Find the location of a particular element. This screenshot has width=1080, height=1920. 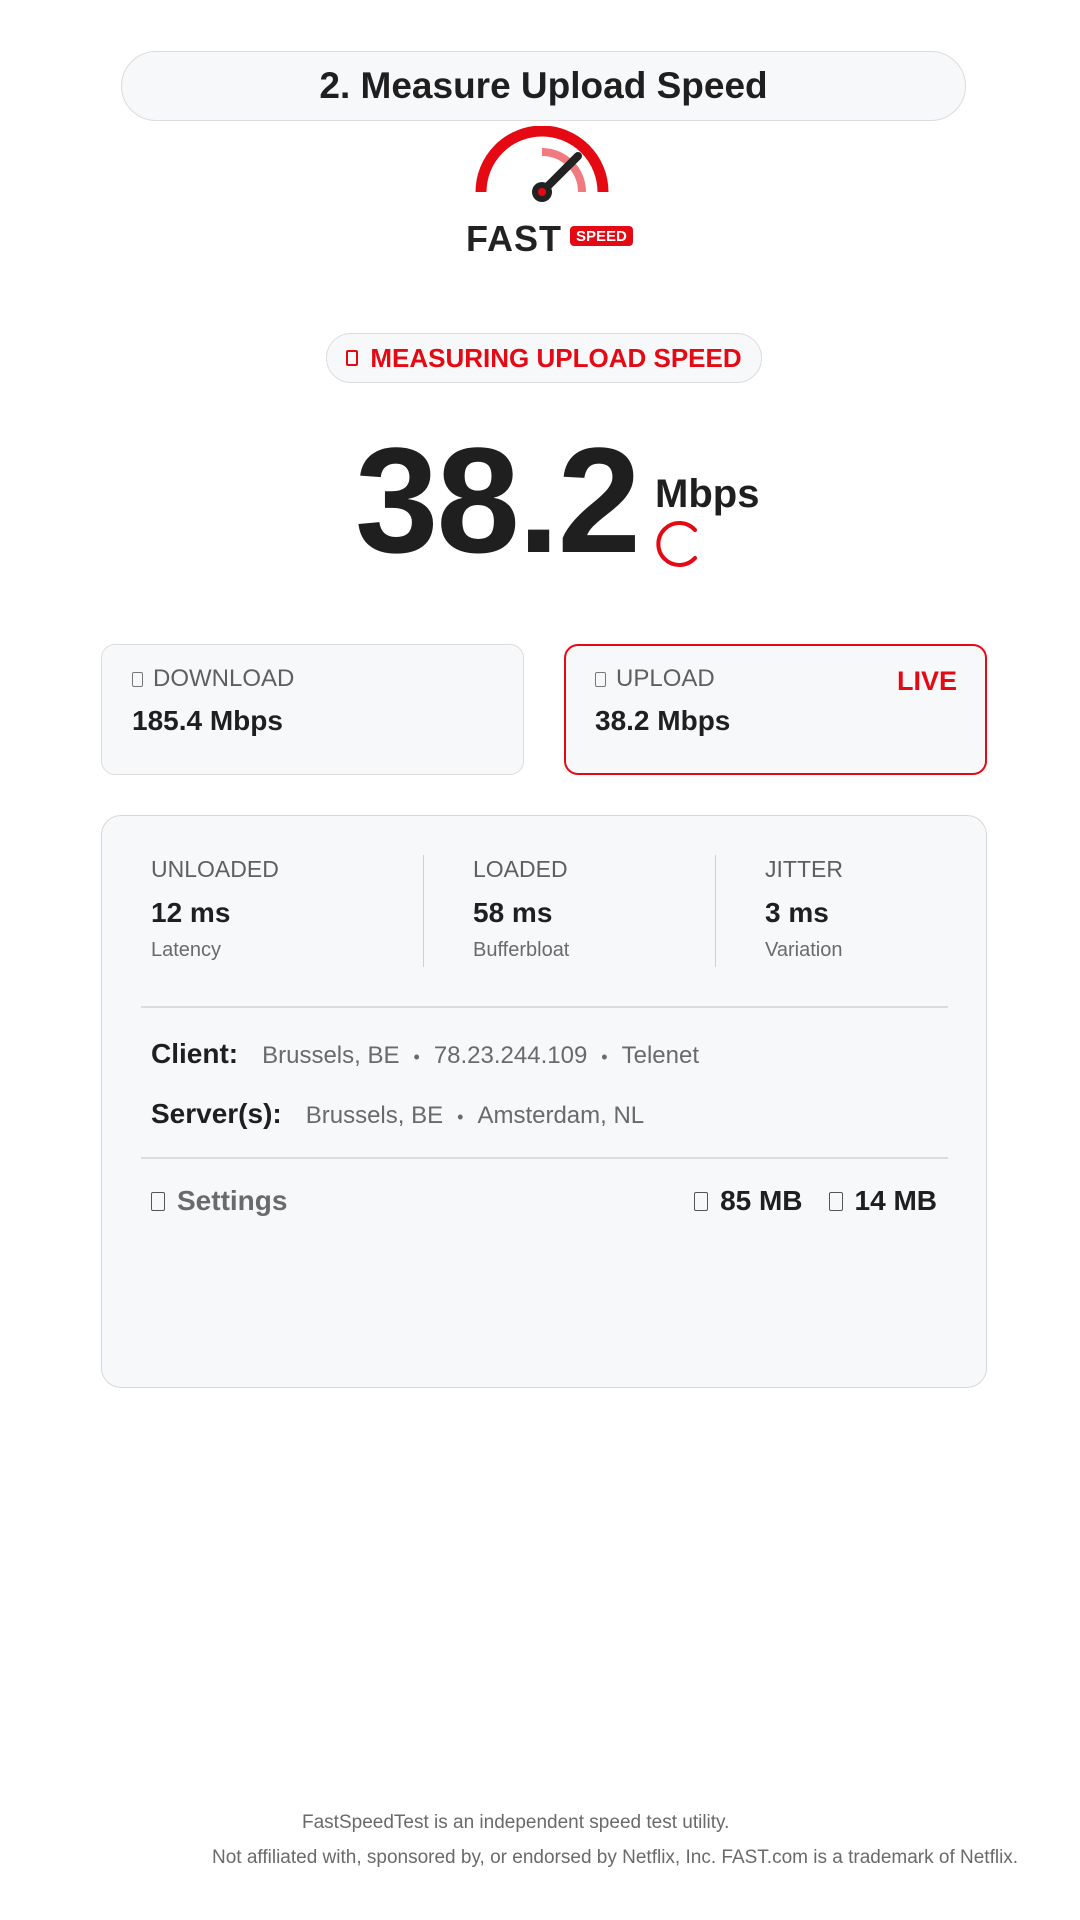

logo-wordmark: FAST is located at coordinates (514, 238).